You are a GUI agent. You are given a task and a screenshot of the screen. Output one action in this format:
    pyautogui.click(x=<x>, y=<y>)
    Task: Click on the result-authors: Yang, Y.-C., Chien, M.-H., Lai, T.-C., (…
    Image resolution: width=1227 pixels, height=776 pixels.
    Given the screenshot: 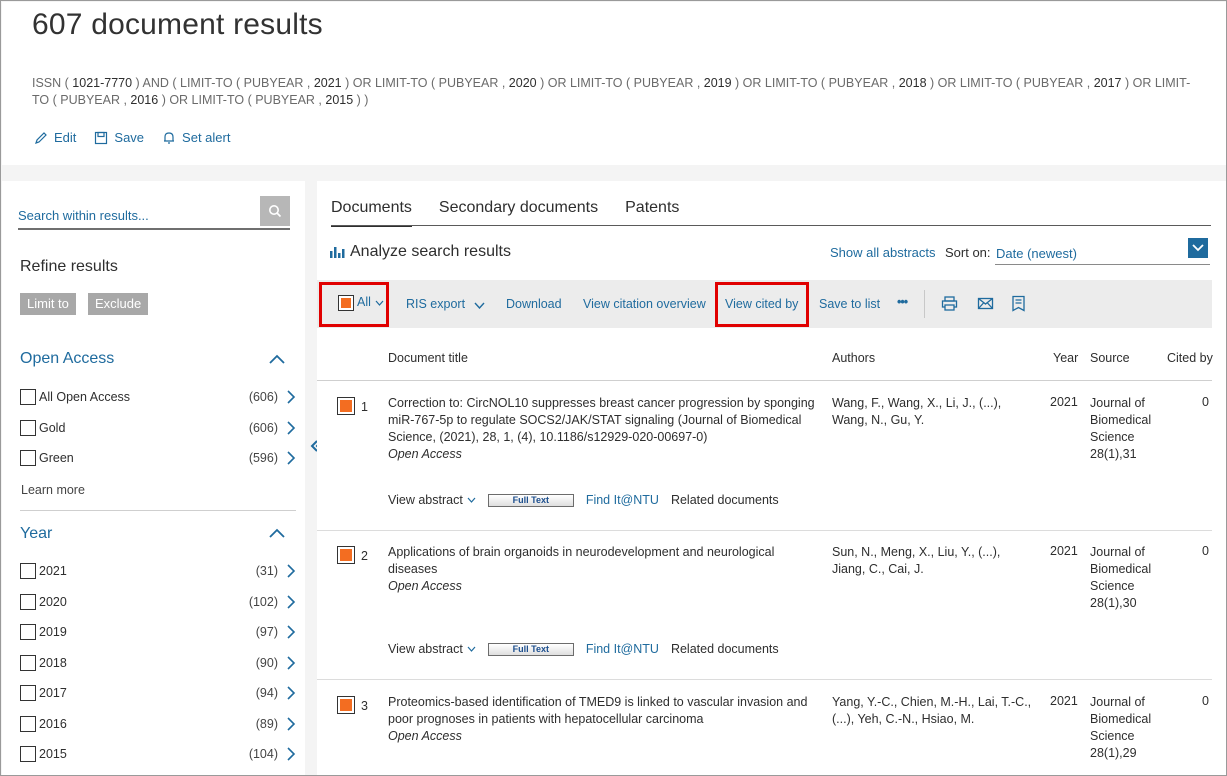 What is the action you would take?
    pyautogui.click(x=934, y=711)
    